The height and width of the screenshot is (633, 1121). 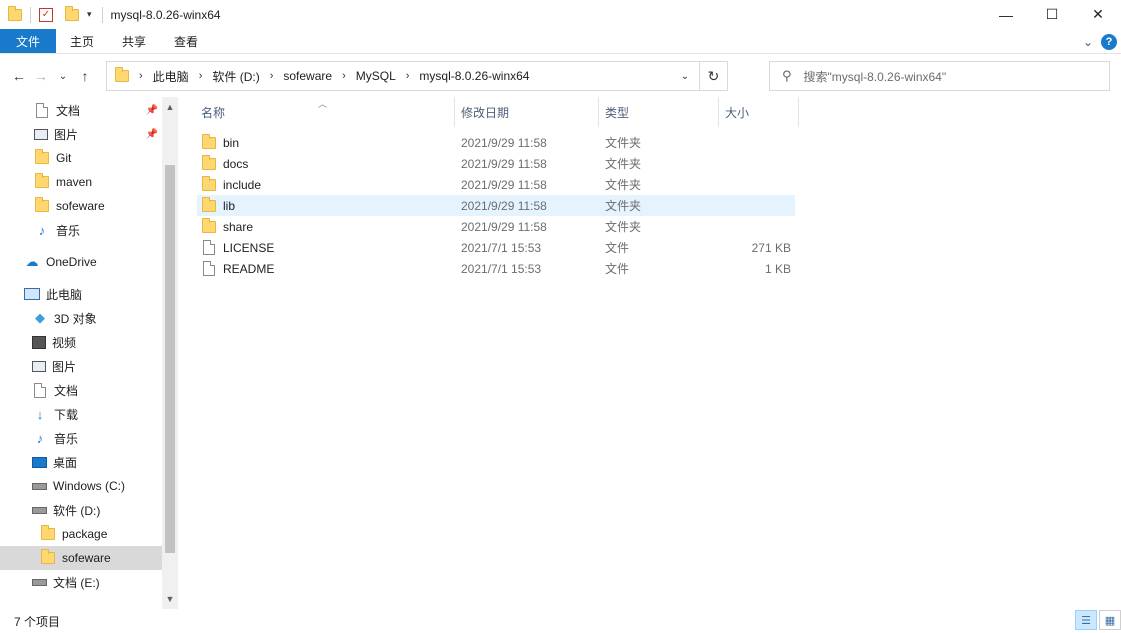 What do you see at coordinates (496, 268) in the screenshot?
I see `table-row: README 2021/7/1 15:53 文件 1 KB` at bounding box center [496, 268].